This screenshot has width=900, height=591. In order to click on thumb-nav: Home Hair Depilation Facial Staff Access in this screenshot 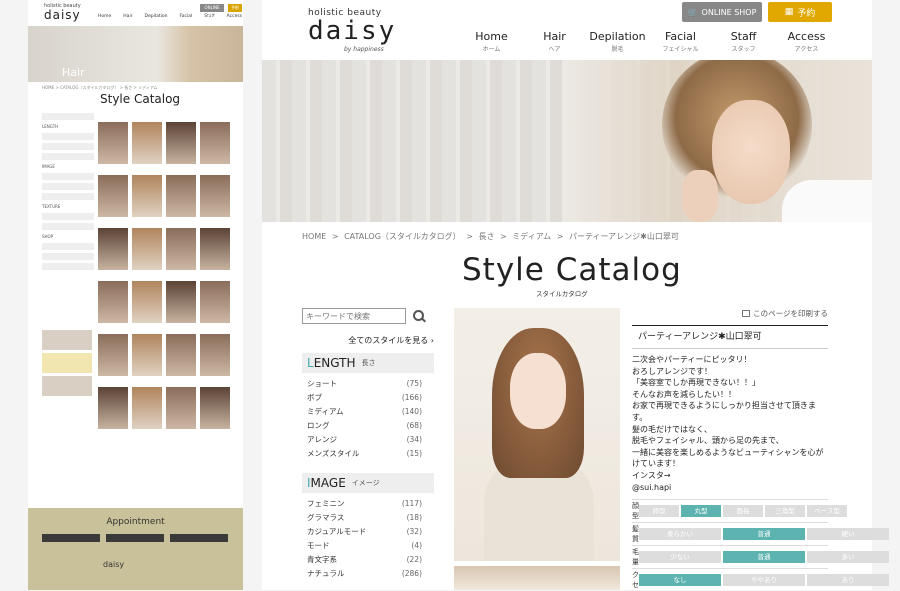, I will do `click(170, 16)`.